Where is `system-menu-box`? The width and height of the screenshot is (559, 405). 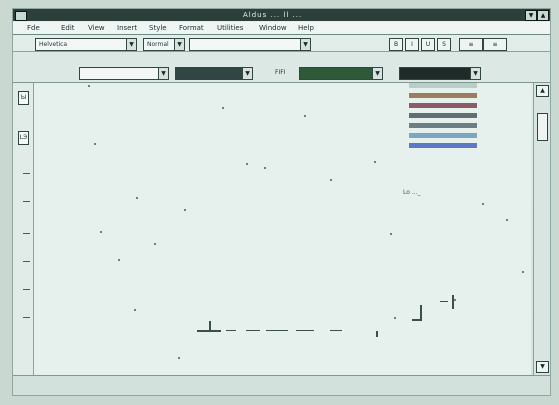 system-menu-box is located at coordinates (21, 16).